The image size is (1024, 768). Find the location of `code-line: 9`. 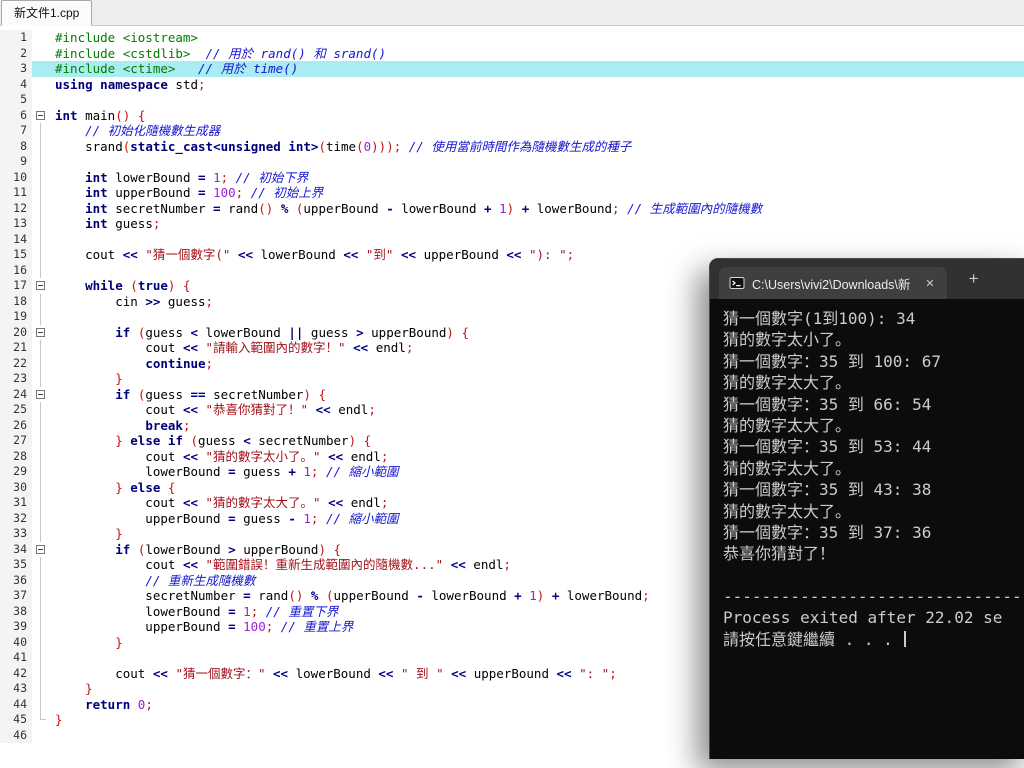

code-line: 9 is located at coordinates (512, 162).